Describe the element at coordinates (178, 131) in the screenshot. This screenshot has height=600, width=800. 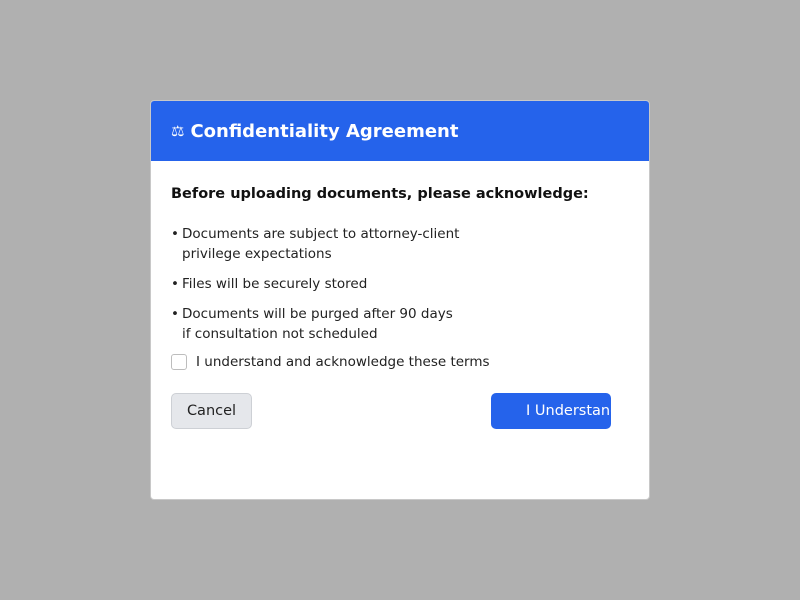
I see `scales-icon: ⚖` at that location.